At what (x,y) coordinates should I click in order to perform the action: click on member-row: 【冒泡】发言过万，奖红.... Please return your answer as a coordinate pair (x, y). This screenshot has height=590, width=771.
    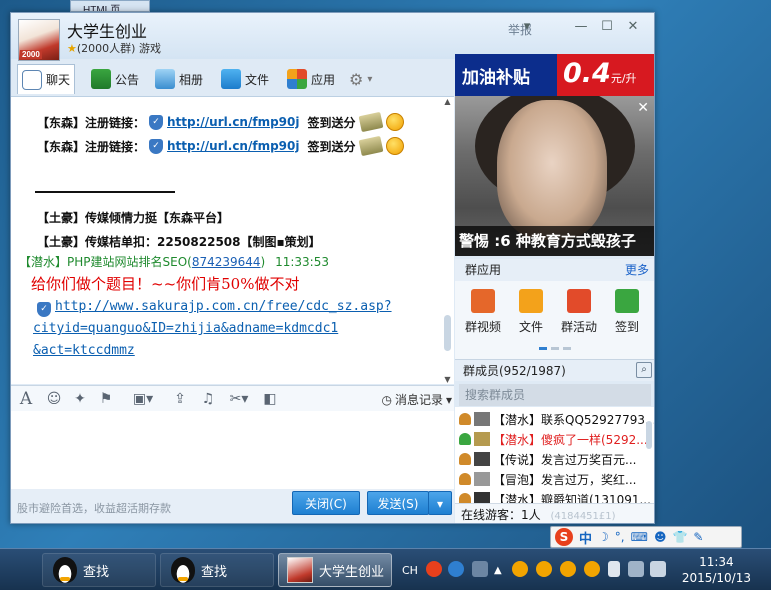
    Looking at the image, I should click on (547, 479).